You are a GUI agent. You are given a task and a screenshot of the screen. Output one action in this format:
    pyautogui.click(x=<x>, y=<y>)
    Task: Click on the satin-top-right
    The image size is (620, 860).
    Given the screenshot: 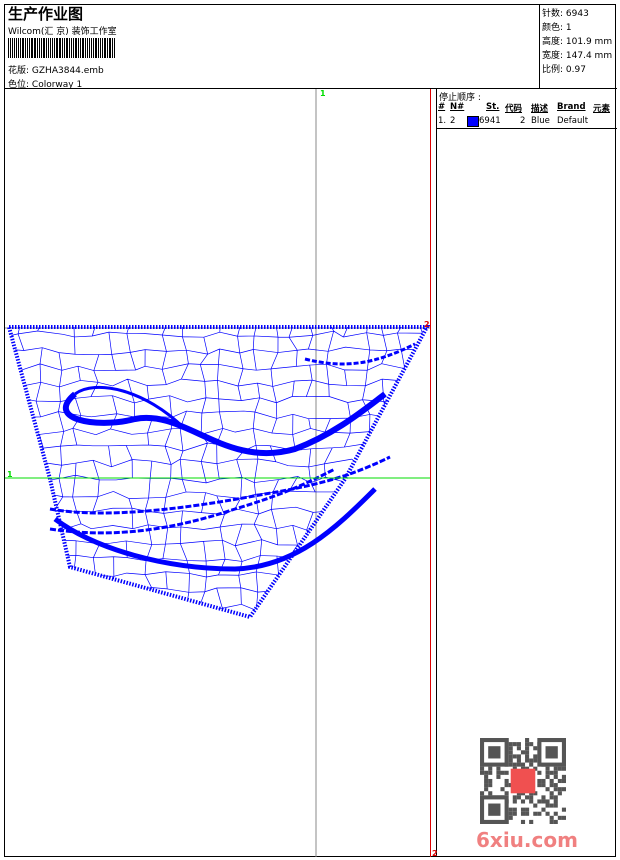 What is the action you would take?
    pyautogui.click(x=360, y=354)
    